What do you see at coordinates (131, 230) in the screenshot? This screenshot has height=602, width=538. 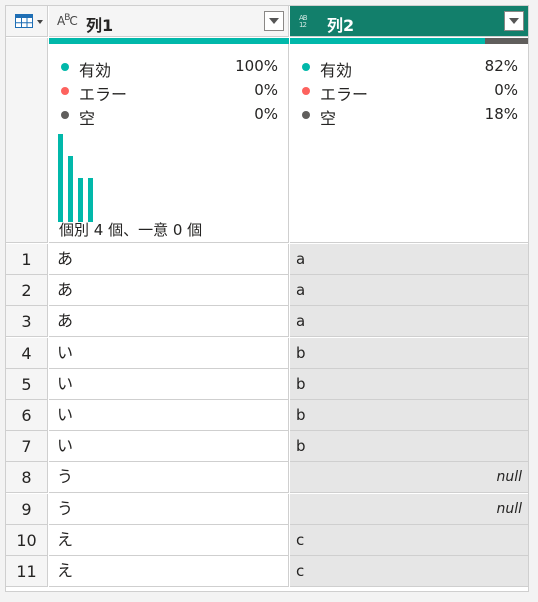 I see `distinct-count: 個別 4 個、一意 0 個` at bounding box center [131, 230].